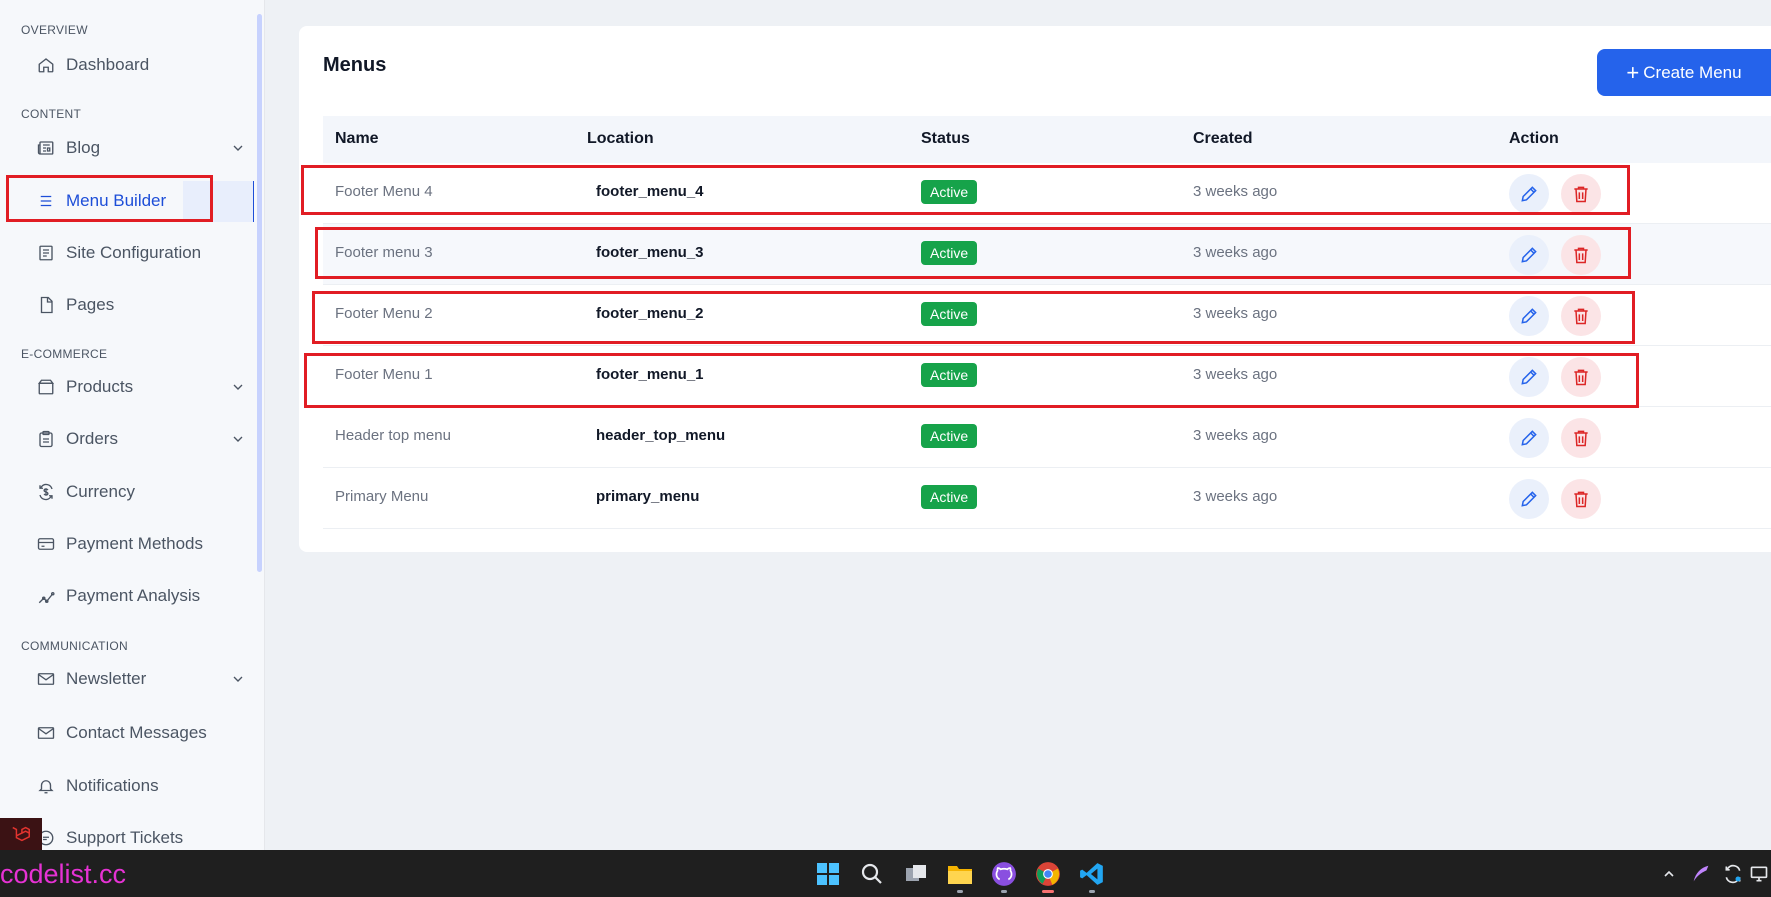  What do you see at coordinates (1633, 72) in the screenshot?
I see `plus-icon: +` at bounding box center [1633, 72].